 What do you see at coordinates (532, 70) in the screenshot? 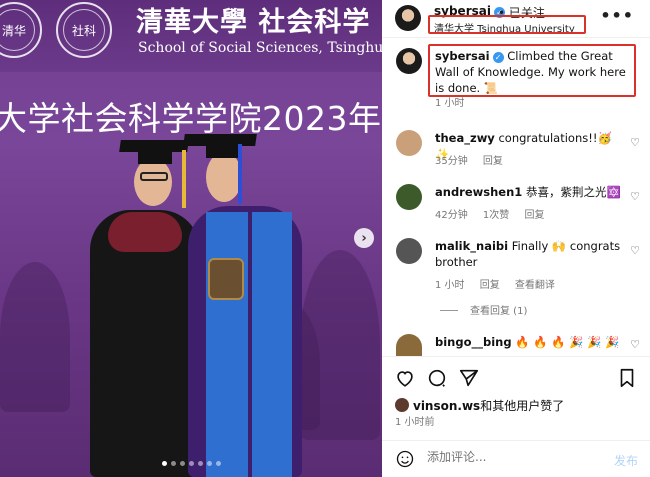
I see `highlight-box-caption` at bounding box center [532, 70].